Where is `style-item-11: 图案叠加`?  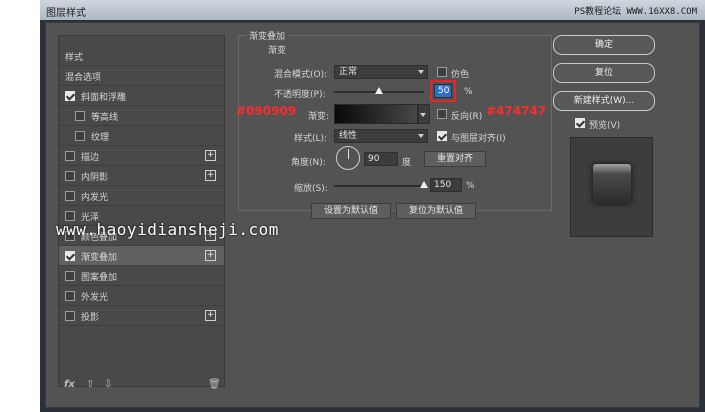
style-item-11: 图案叠加 is located at coordinates (141, 276).